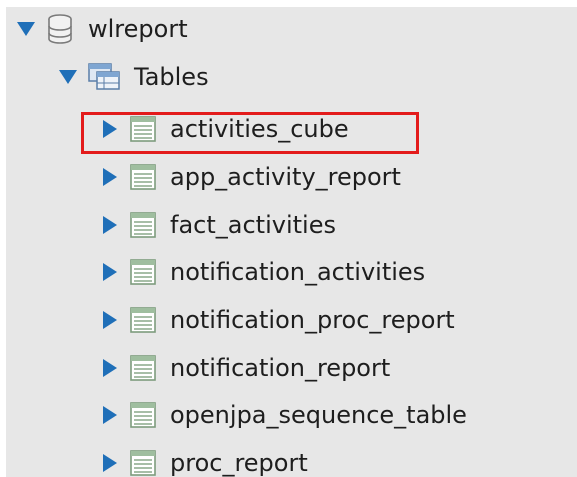 This screenshot has height=477, width=577. I want to click on table-label: notification_activities, so click(298, 272).